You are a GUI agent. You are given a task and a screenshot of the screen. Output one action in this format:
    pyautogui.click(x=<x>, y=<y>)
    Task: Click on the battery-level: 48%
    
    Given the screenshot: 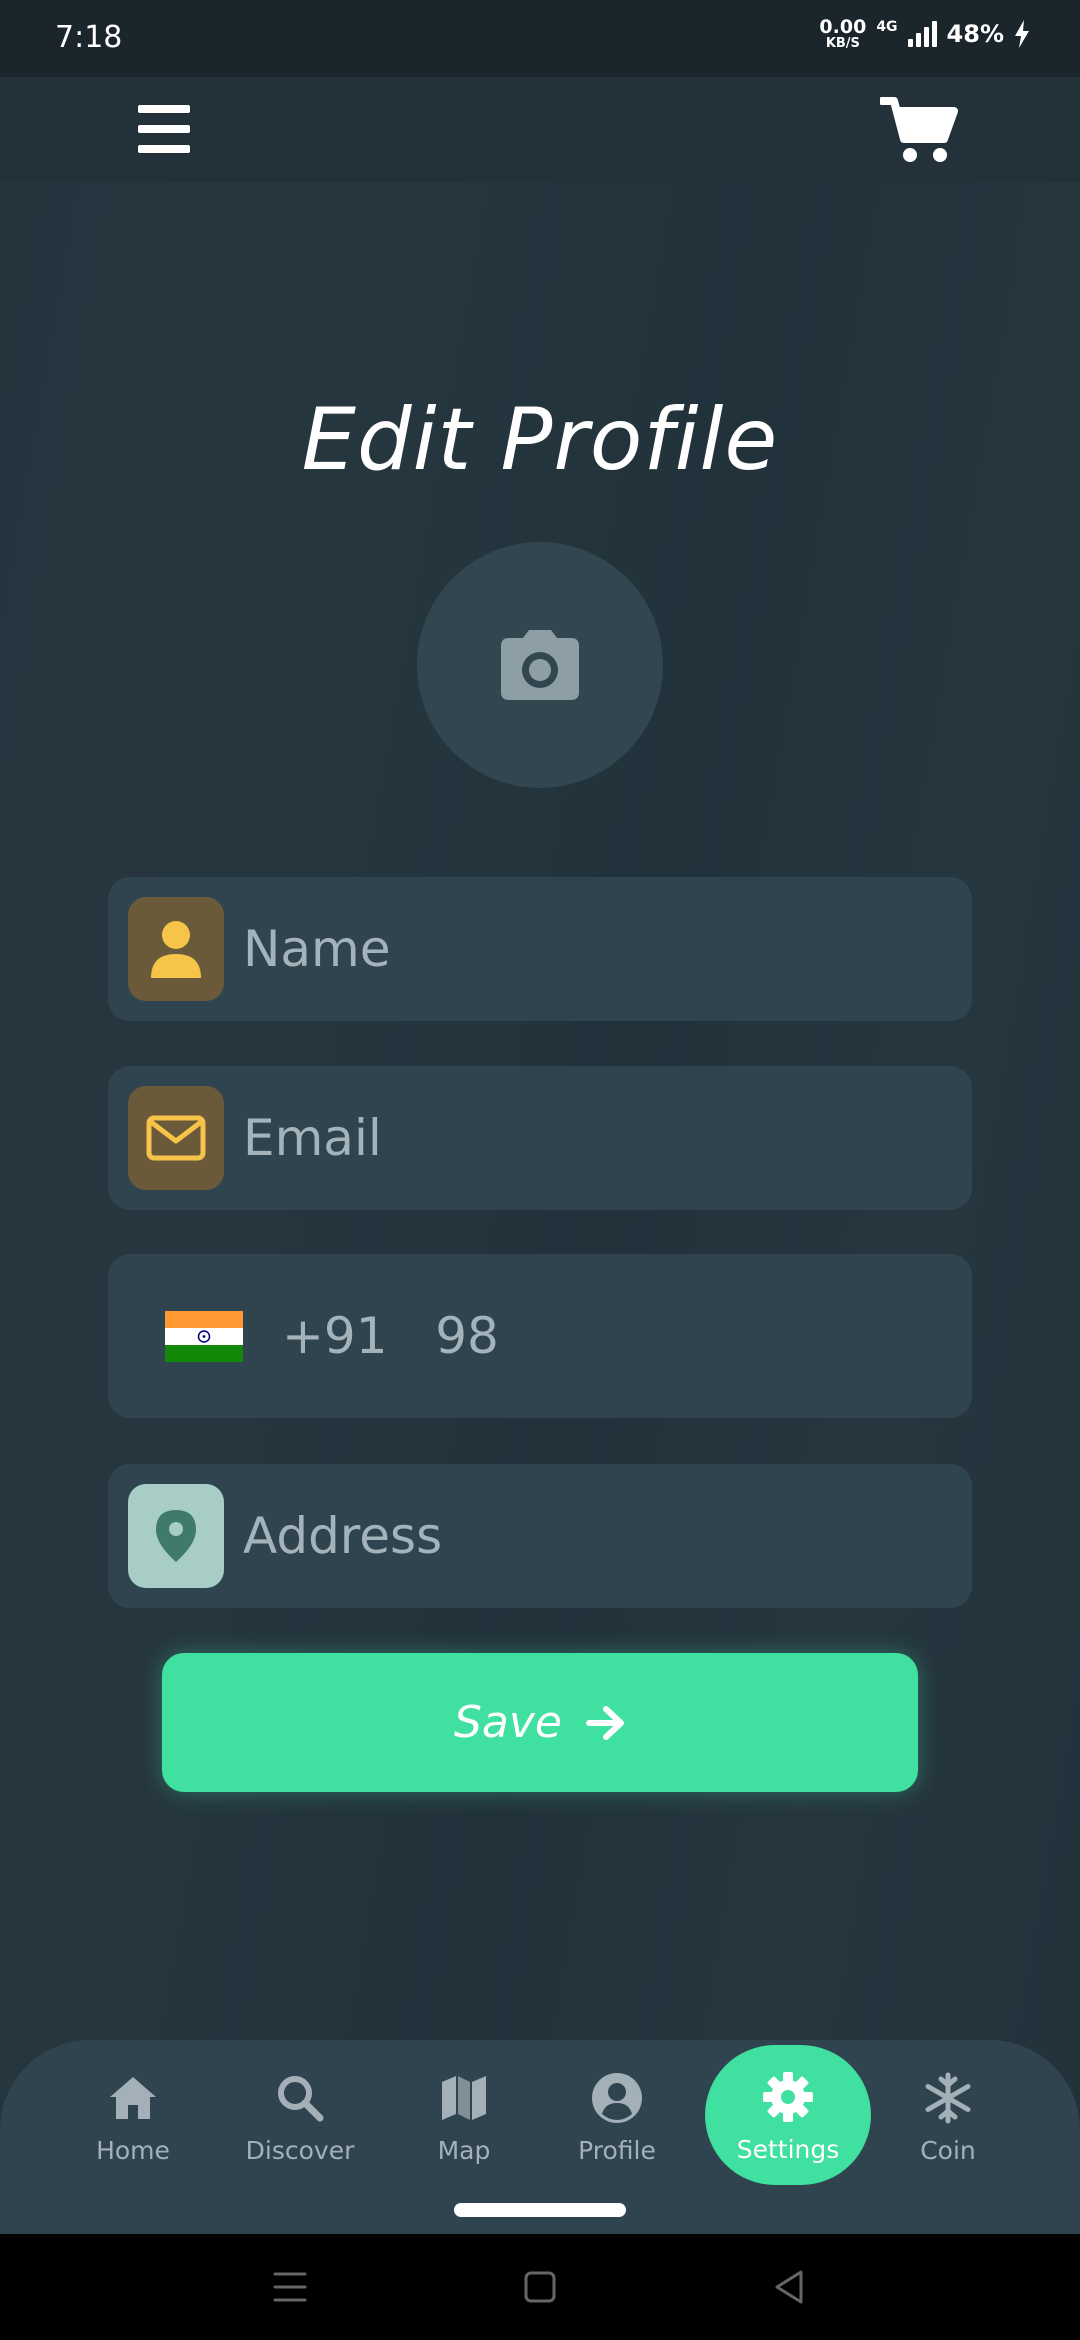 What is the action you would take?
    pyautogui.click(x=975, y=34)
    